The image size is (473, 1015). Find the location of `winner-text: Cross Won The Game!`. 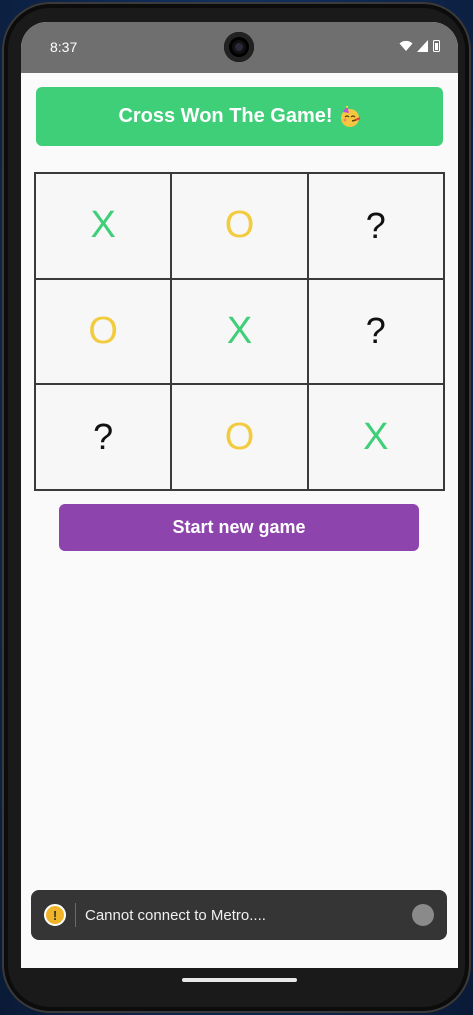

winner-text: Cross Won The Game! is located at coordinates (225, 116).